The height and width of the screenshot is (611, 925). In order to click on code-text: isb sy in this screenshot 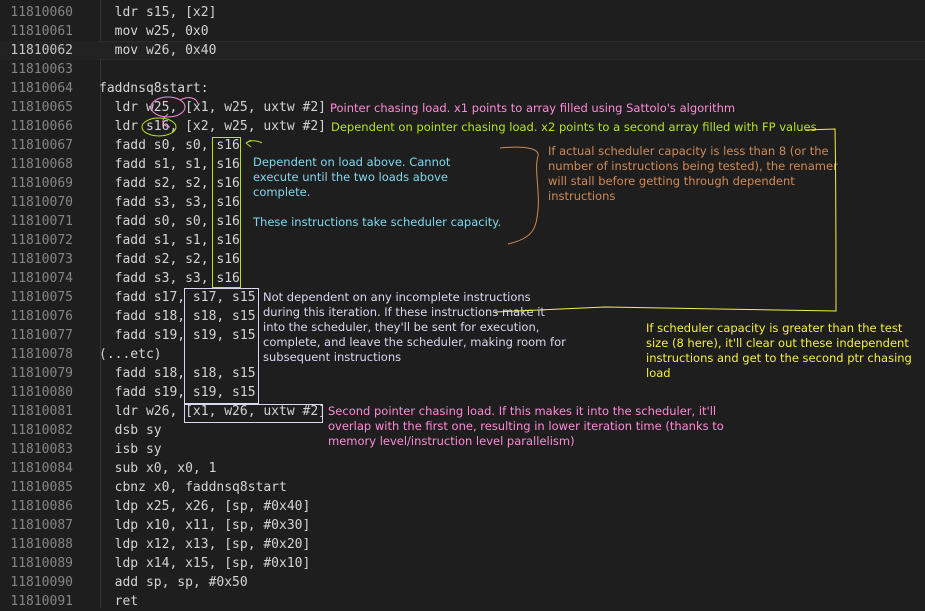, I will do `click(130, 449)`.